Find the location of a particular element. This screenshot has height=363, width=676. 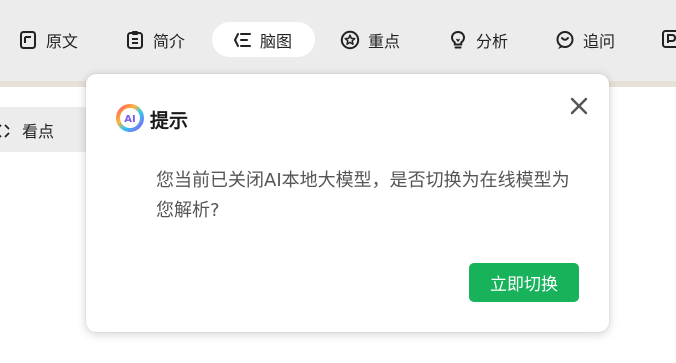

ai-logo-text: AI is located at coordinates (129, 119).